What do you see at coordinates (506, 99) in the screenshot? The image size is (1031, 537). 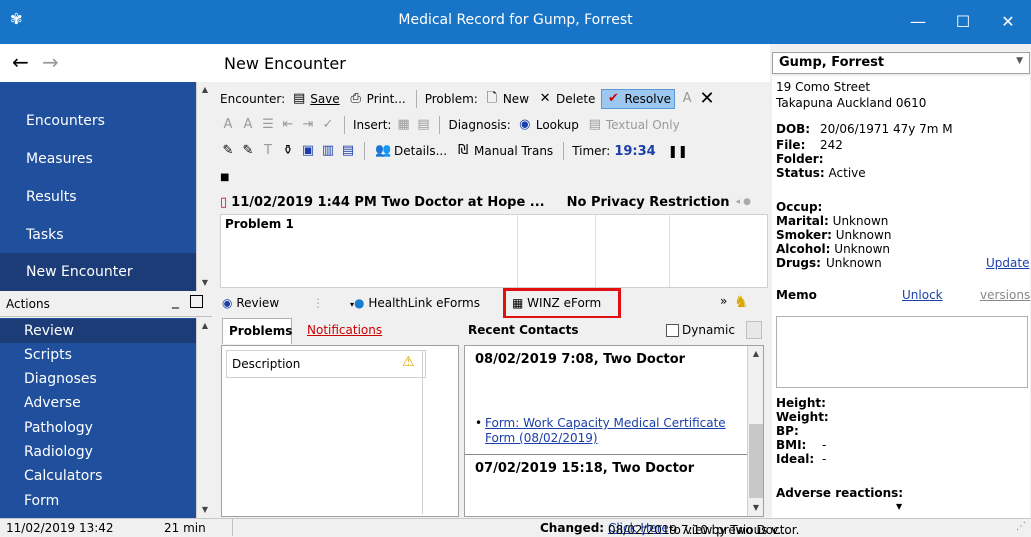 I see `new-problem-button: 🗋 New` at bounding box center [506, 99].